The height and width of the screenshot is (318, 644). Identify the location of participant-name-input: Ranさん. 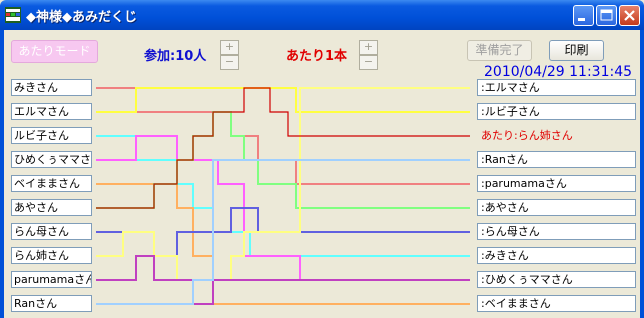
(51, 303).